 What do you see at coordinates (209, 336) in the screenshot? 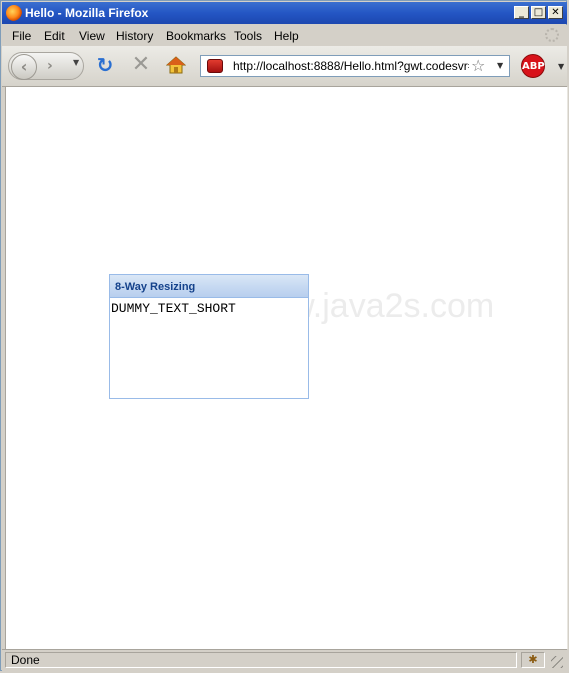
I see `resizable-window: 8-Way Resizing DUMMY_TEXT_SHORT` at bounding box center [209, 336].